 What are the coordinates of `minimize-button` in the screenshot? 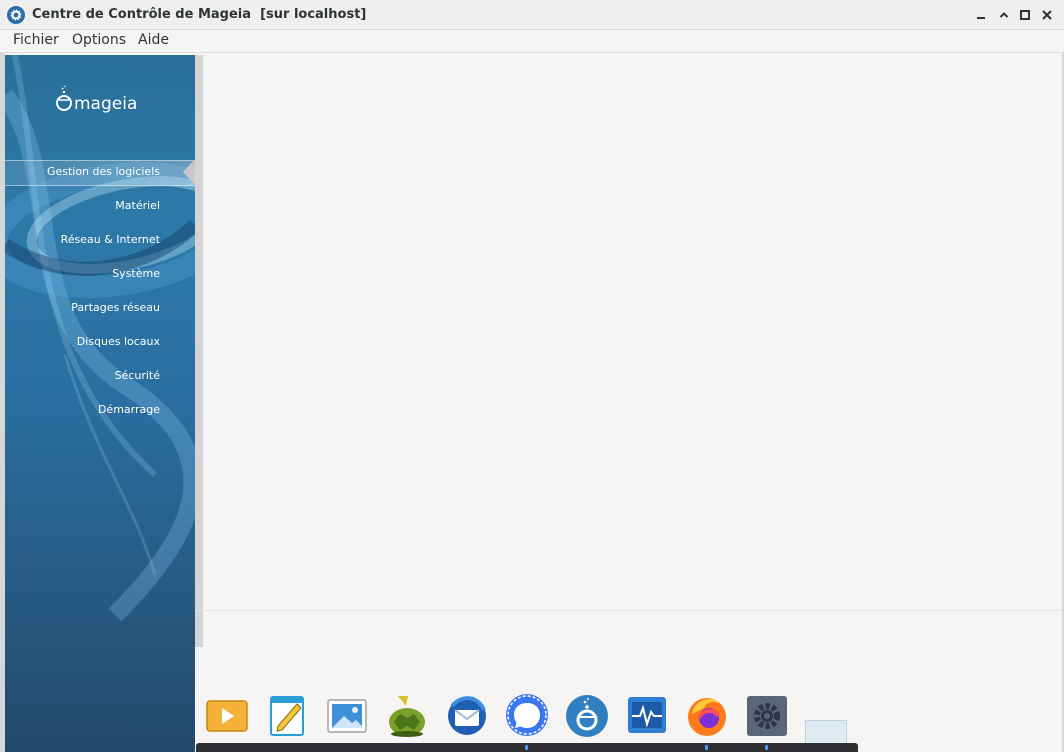 It's located at (981, 15).